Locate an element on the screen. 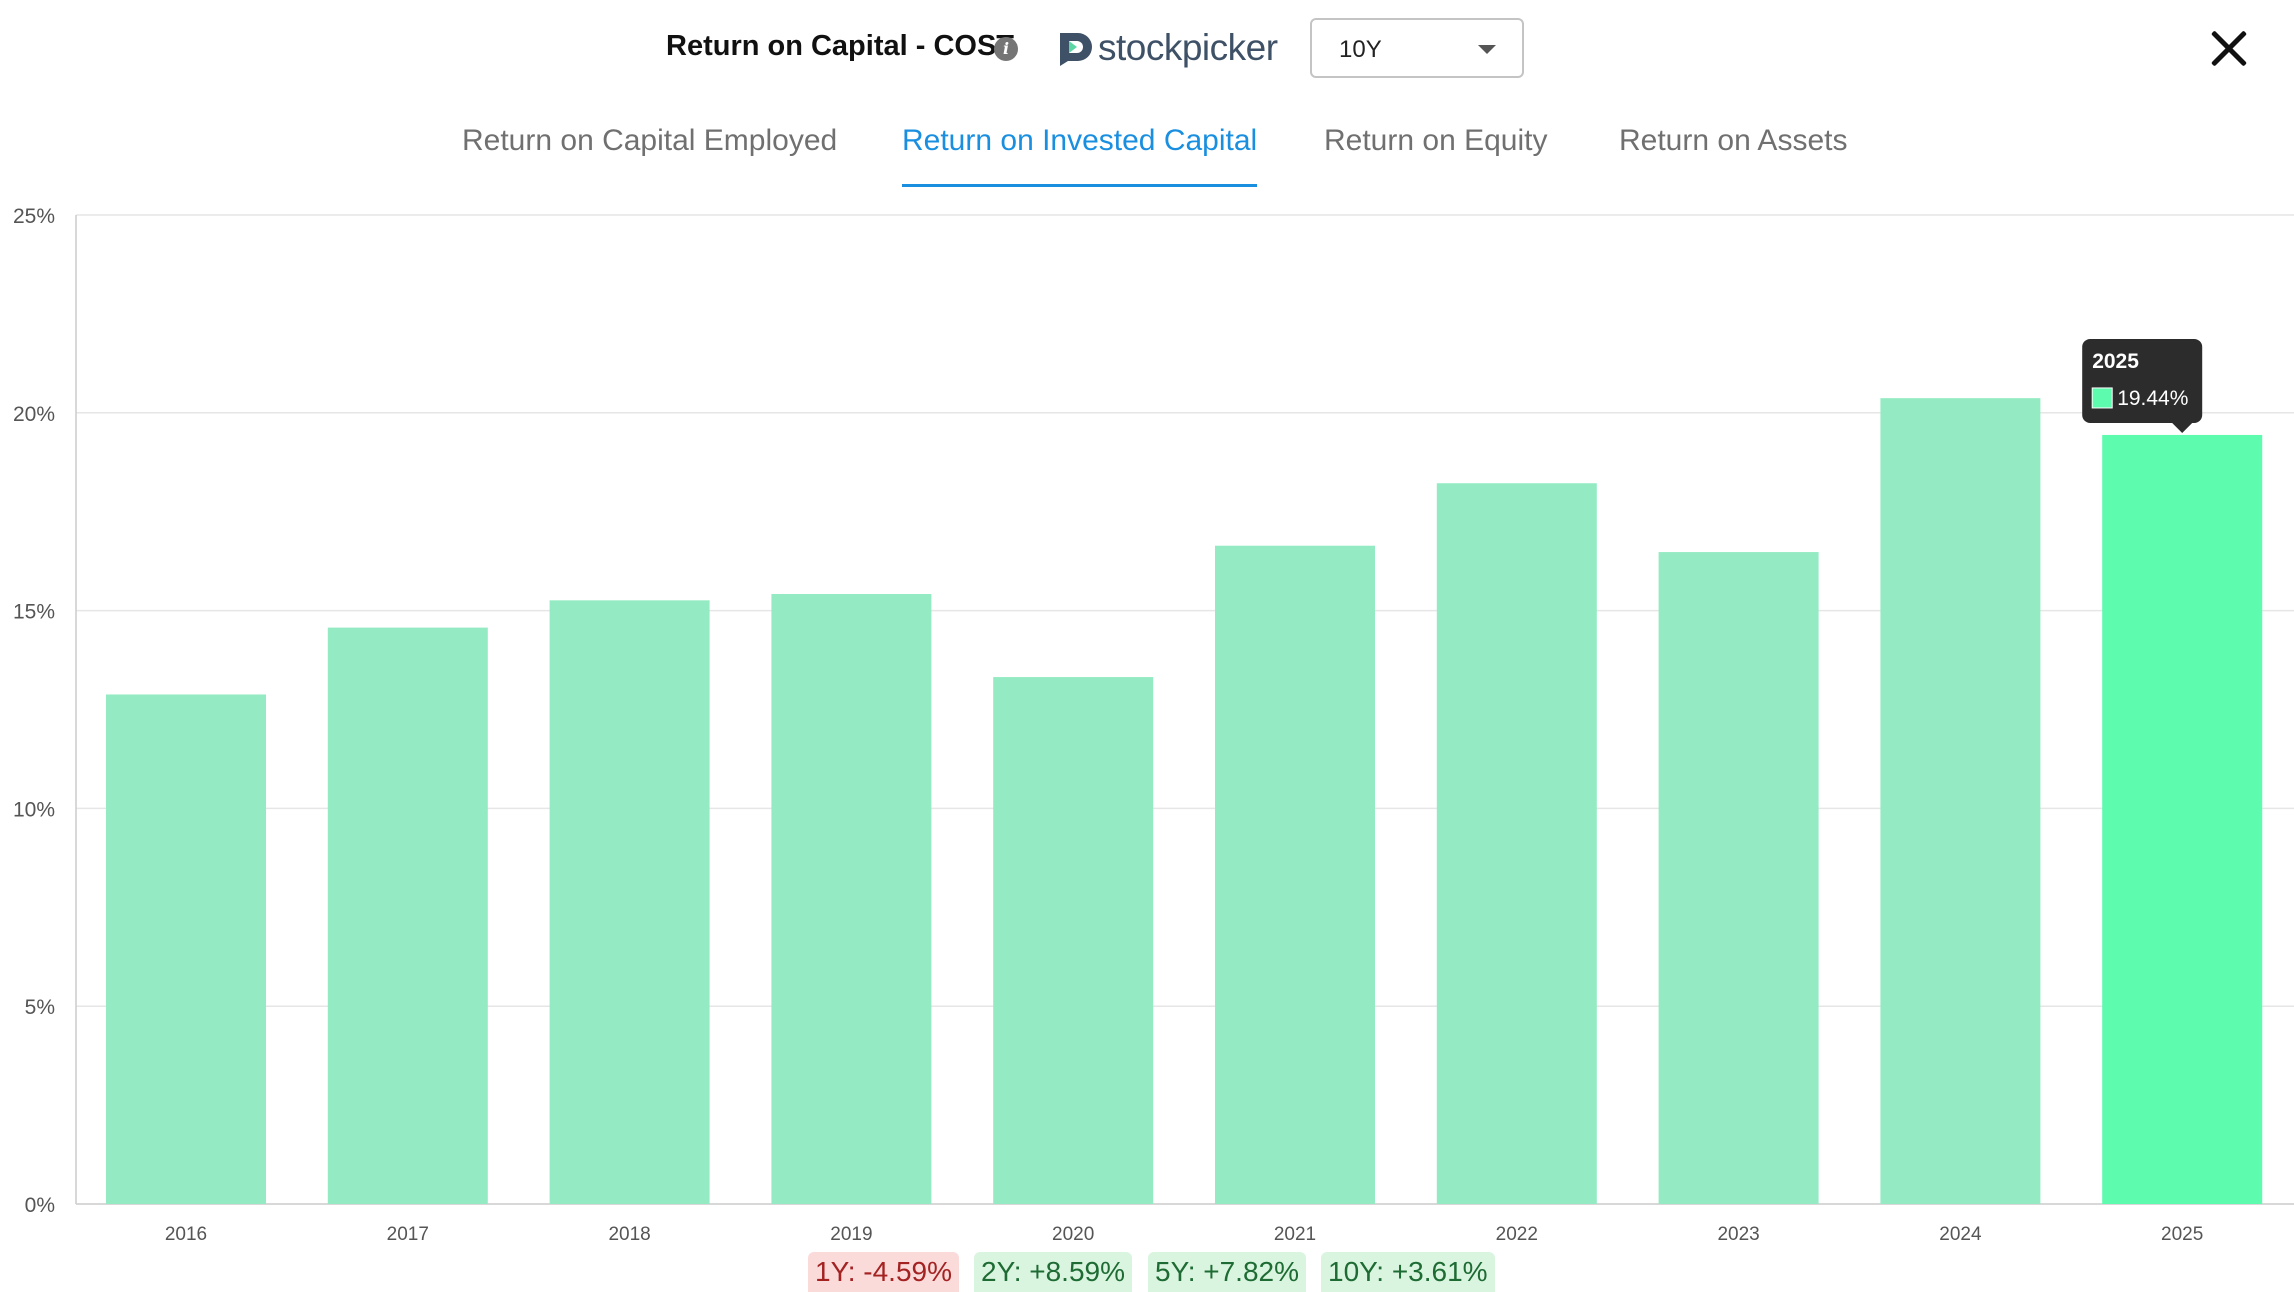  bar-2019 is located at coordinates (851, 898).